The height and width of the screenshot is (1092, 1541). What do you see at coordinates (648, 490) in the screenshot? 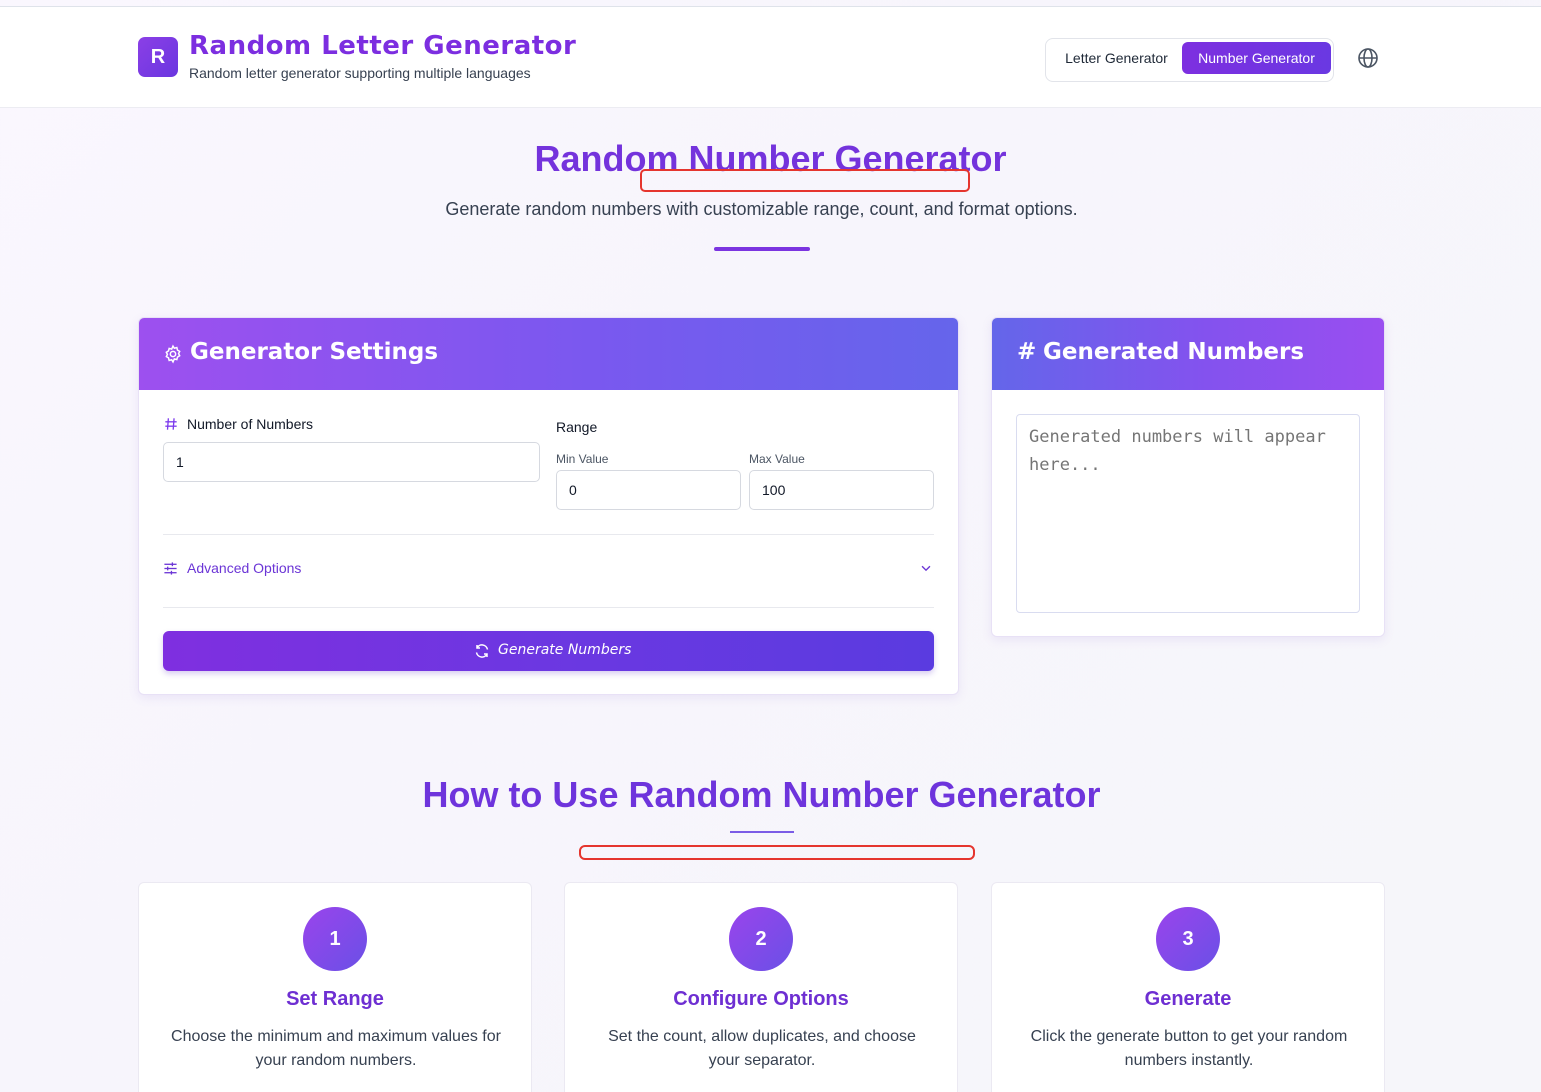
I see `min-value-input: 0` at bounding box center [648, 490].